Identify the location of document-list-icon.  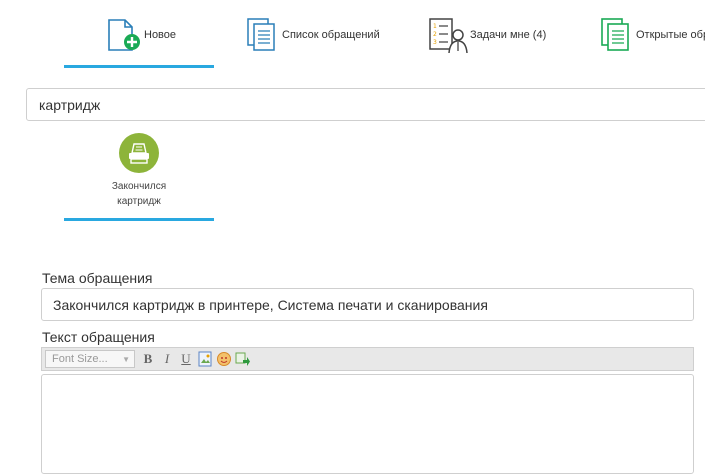
(262, 35).